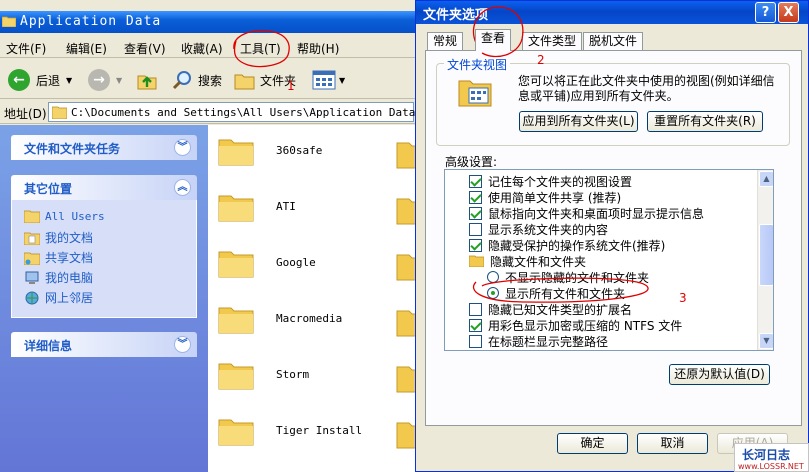 The height and width of the screenshot is (472, 809). I want to click on scroll-up-icon: ▲, so click(766, 179).